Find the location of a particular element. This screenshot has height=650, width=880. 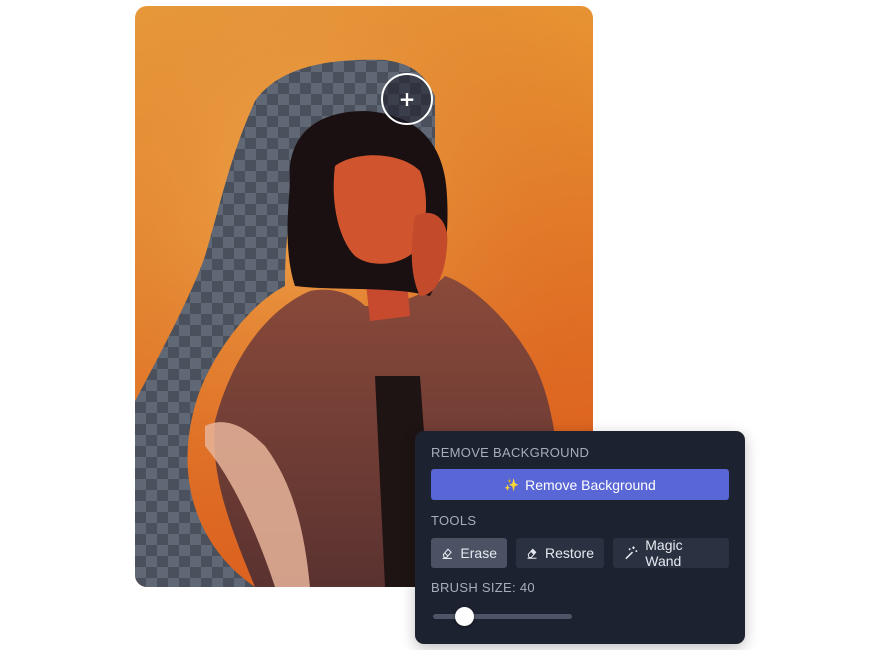

brush-cursor: + is located at coordinates (407, 99).